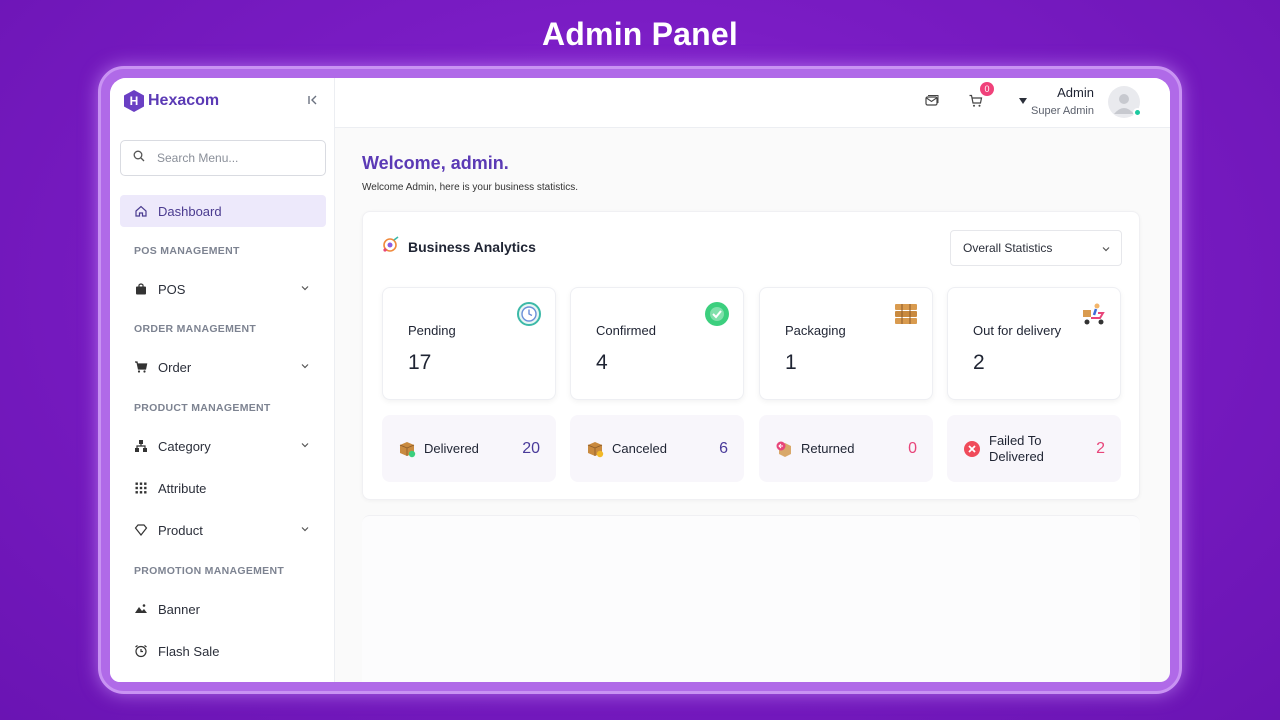 The width and height of the screenshot is (1280, 720). What do you see at coordinates (134, 101) in the screenshot?
I see `brand-logo-icon: H` at bounding box center [134, 101].